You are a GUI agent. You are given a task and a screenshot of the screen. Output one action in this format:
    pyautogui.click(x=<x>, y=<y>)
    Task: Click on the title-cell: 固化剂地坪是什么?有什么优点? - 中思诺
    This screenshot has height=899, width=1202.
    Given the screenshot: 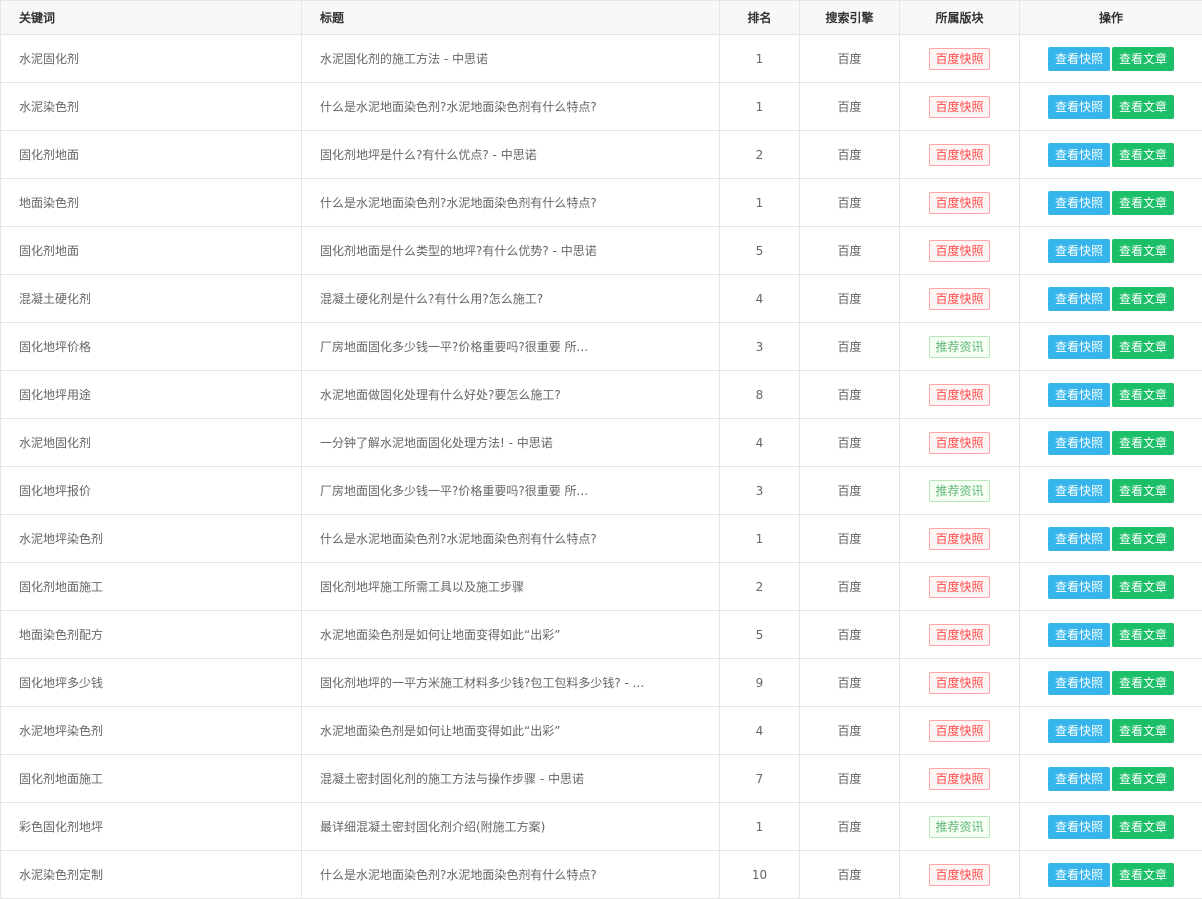 What is the action you would take?
    pyautogui.click(x=511, y=155)
    